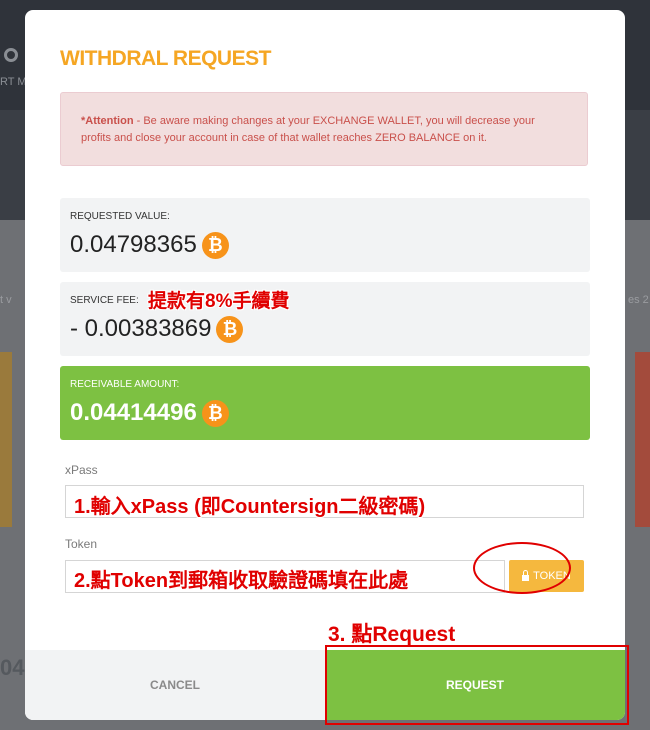 This screenshot has height=730, width=650. I want to click on cancel-button-label: CANCEL, so click(175, 685).